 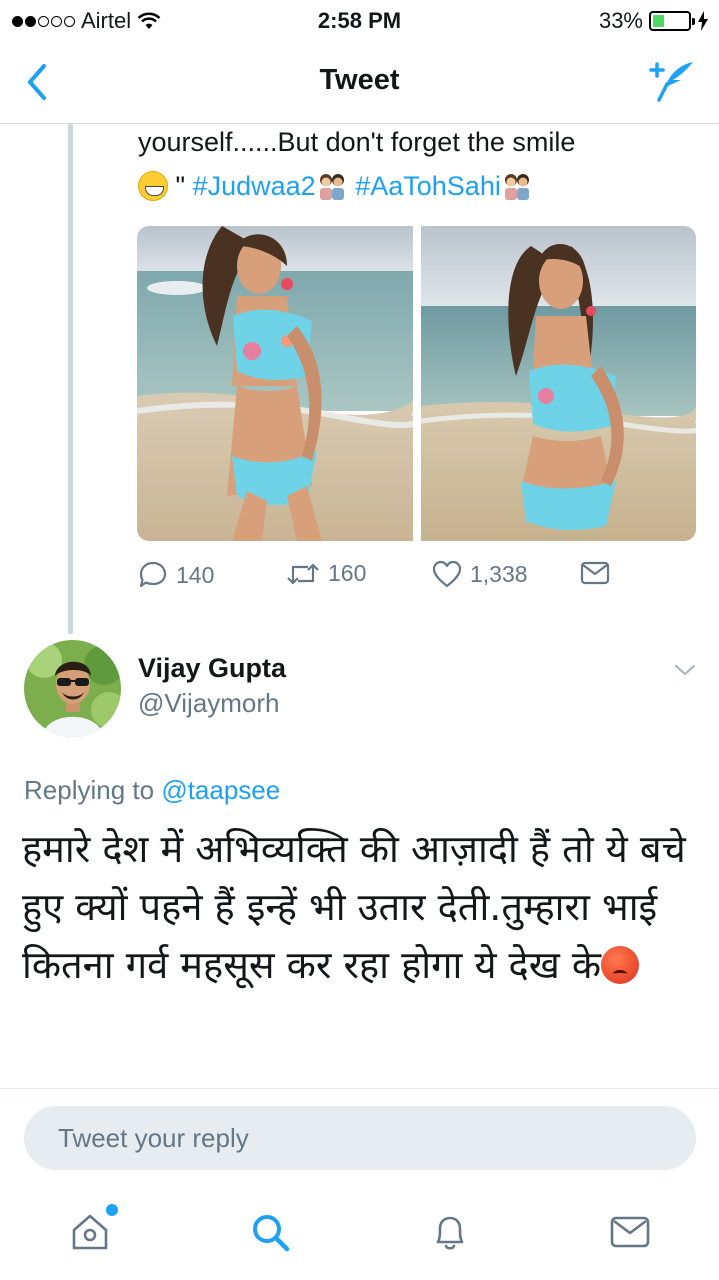 What do you see at coordinates (447, 574) in the screenshot?
I see `heart-icon` at bounding box center [447, 574].